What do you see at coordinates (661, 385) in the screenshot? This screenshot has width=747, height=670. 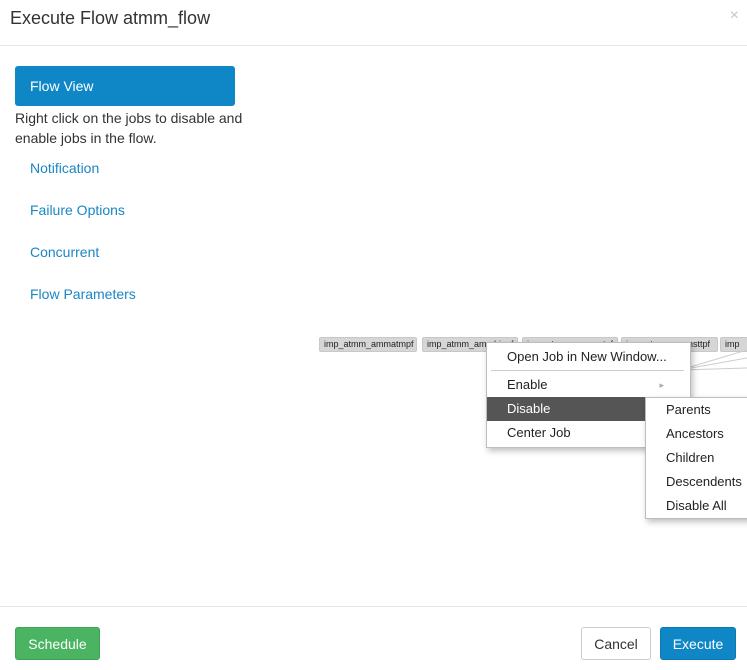 I see `chevron-right-icon: ▸` at bounding box center [661, 385].